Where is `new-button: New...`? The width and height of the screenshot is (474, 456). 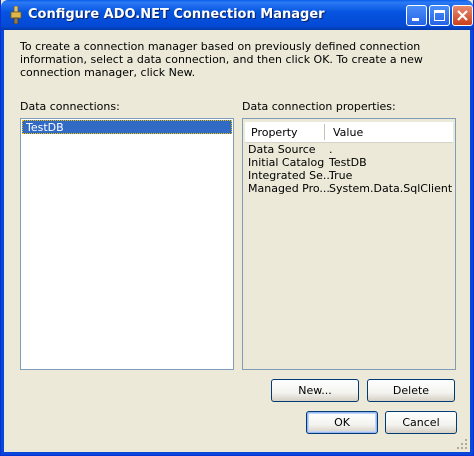 new-button: New... is located at coordinates (315, 390).